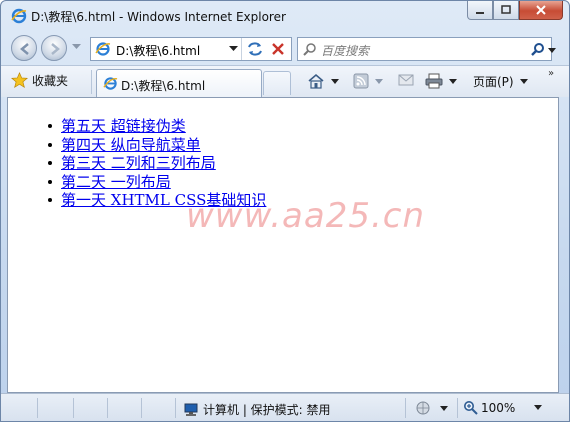 The height and width of the screenshot is (422, 570). Describe the element at coordinates (379, 81) in the screenshot. I see `feeds-dropdown-icon` at that location.